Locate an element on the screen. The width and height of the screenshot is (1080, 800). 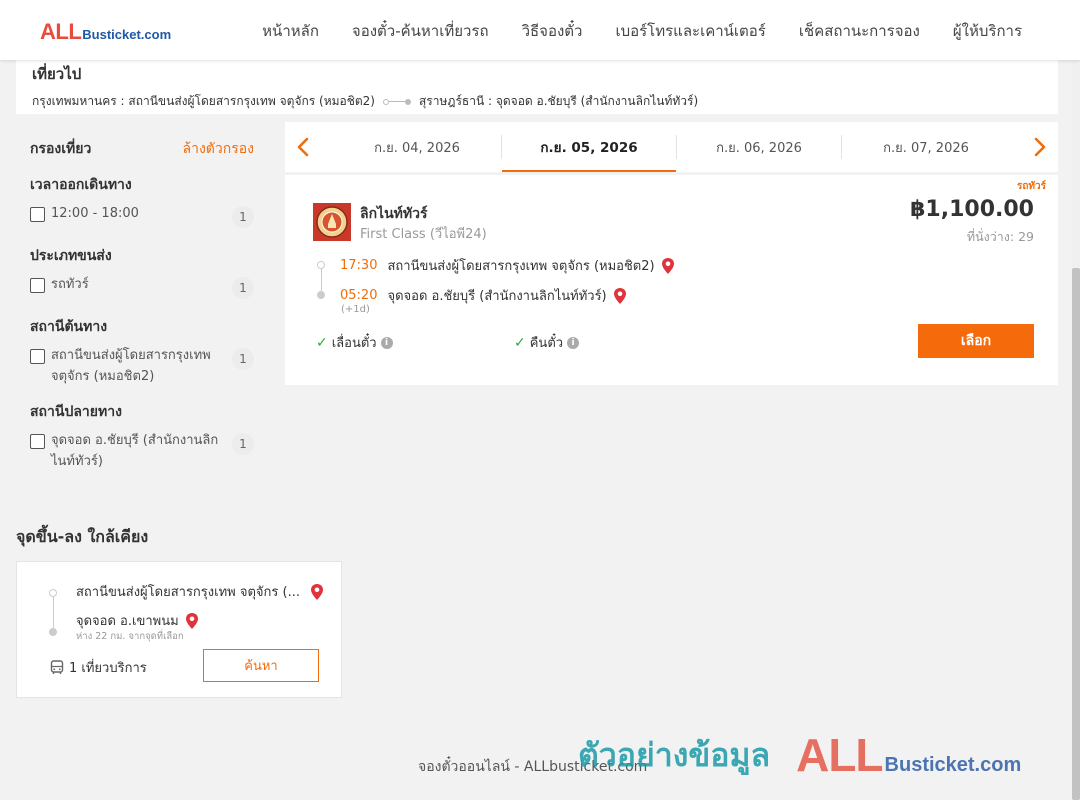
watermark-logo: ALL Busticket.com is located at coordinates (908, 755).